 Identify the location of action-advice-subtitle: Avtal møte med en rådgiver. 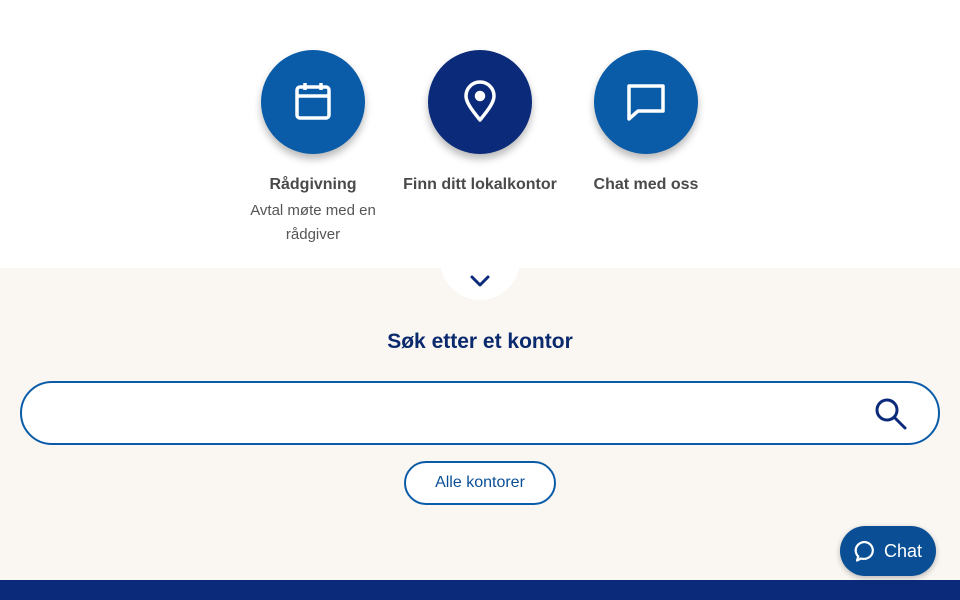
(313, 222).